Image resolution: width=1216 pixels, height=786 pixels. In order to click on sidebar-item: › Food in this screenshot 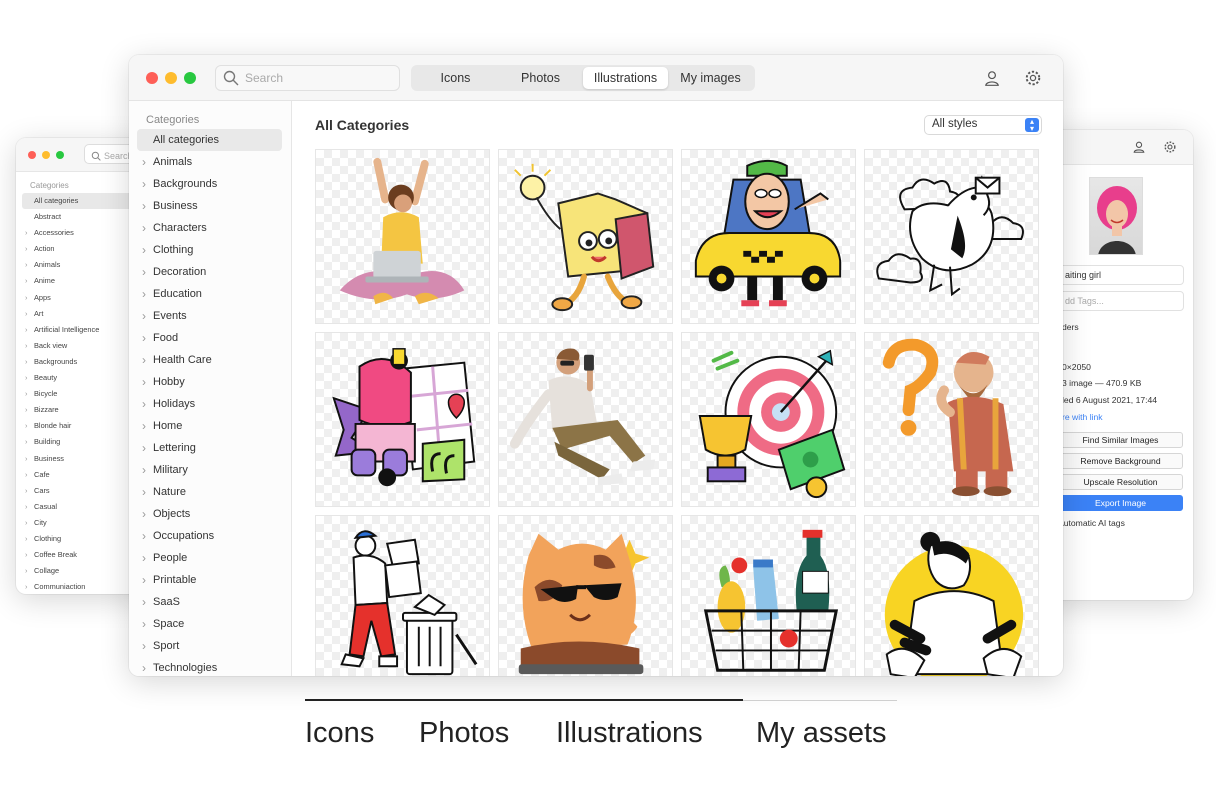, I will do `click(210, 338)`.